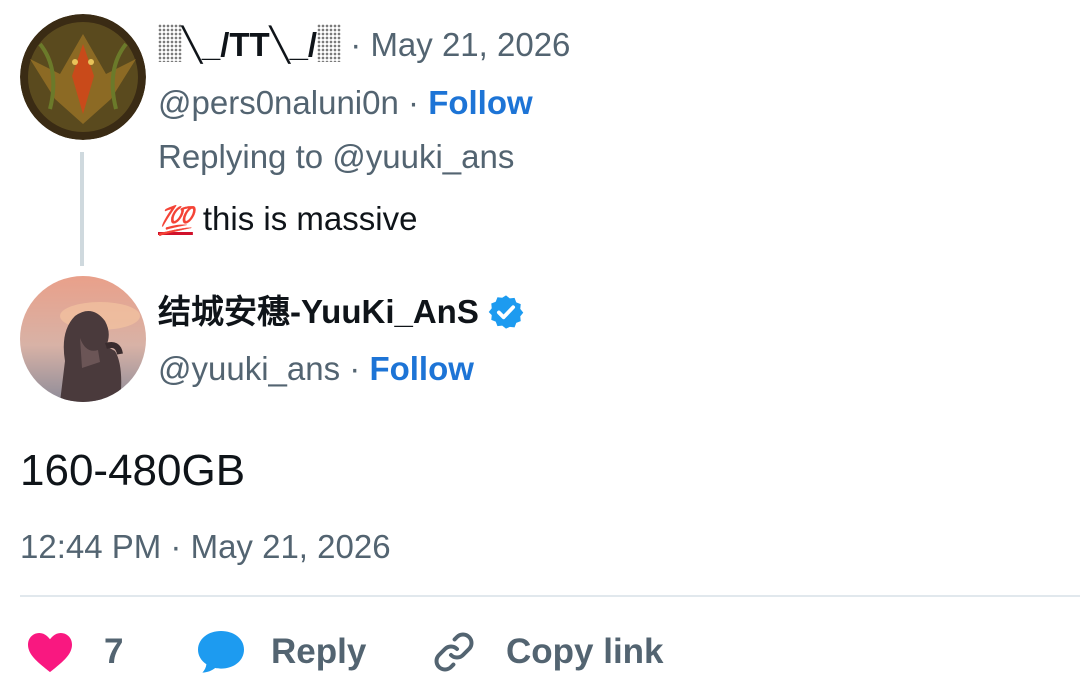 The image size is (1080, 697). Describe the element at coordinates (480, 102) in the screenshot. I see `parent-follow-button: Follow` at that location.